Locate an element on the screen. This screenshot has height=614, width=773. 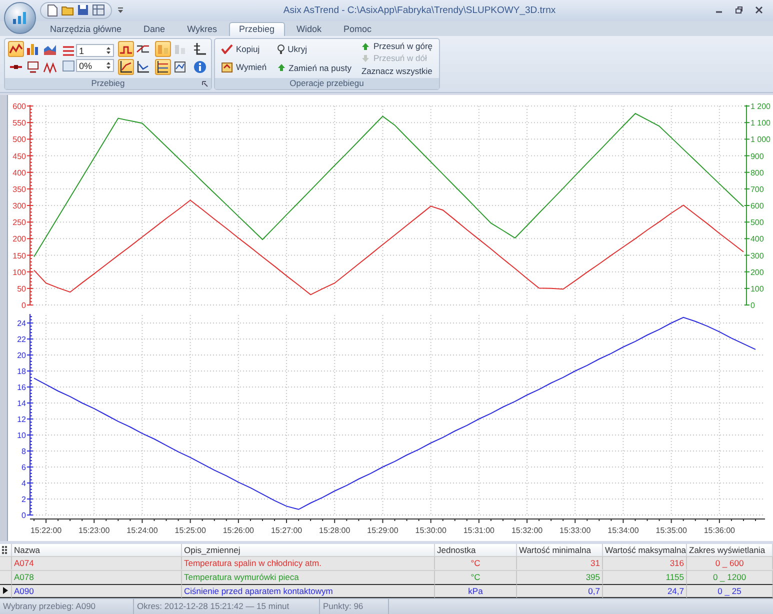
tick-label: 4 is located at coordinates (24, 483).